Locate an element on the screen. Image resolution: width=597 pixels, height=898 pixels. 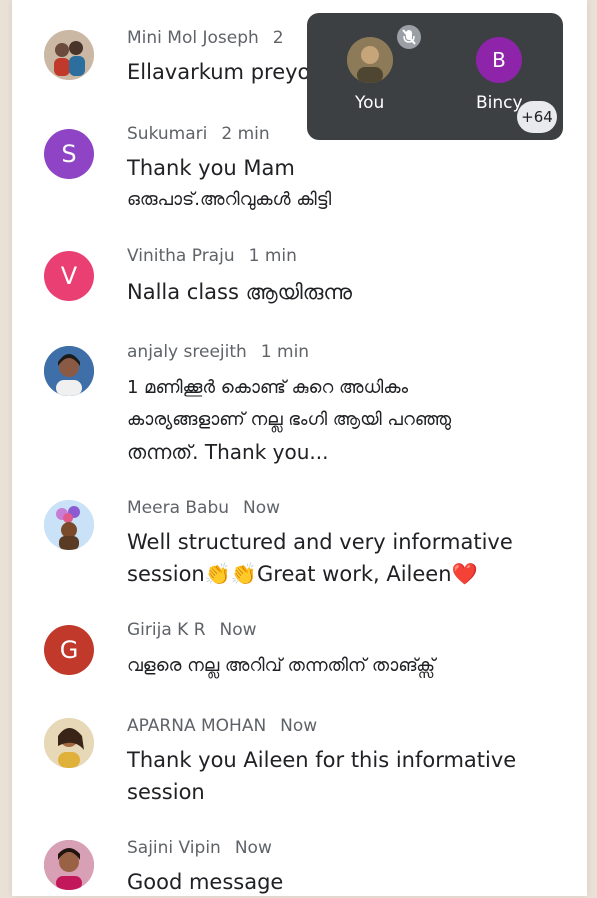
avatar: V is located at coordinates (69, 276).